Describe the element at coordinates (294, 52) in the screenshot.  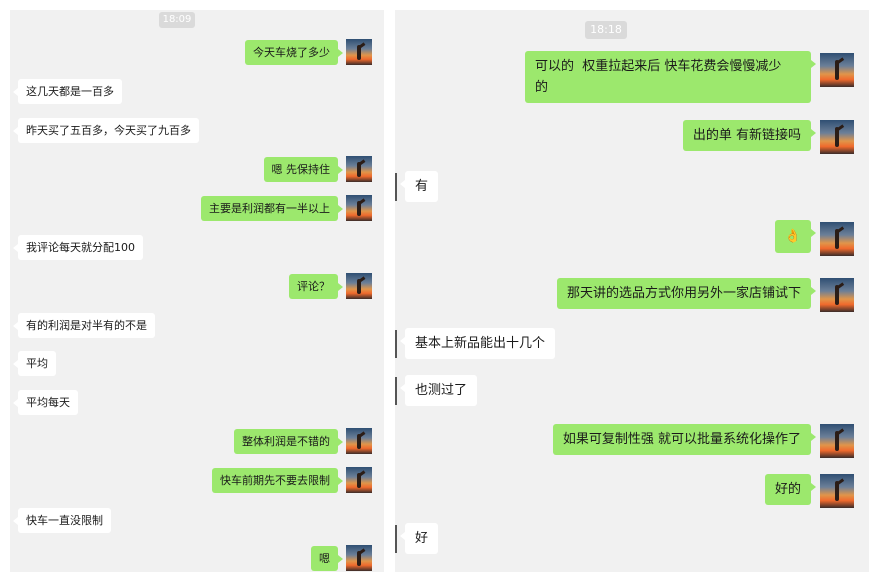
I see `message-bubble-outgoing: 今天车烧了多少` at that location.